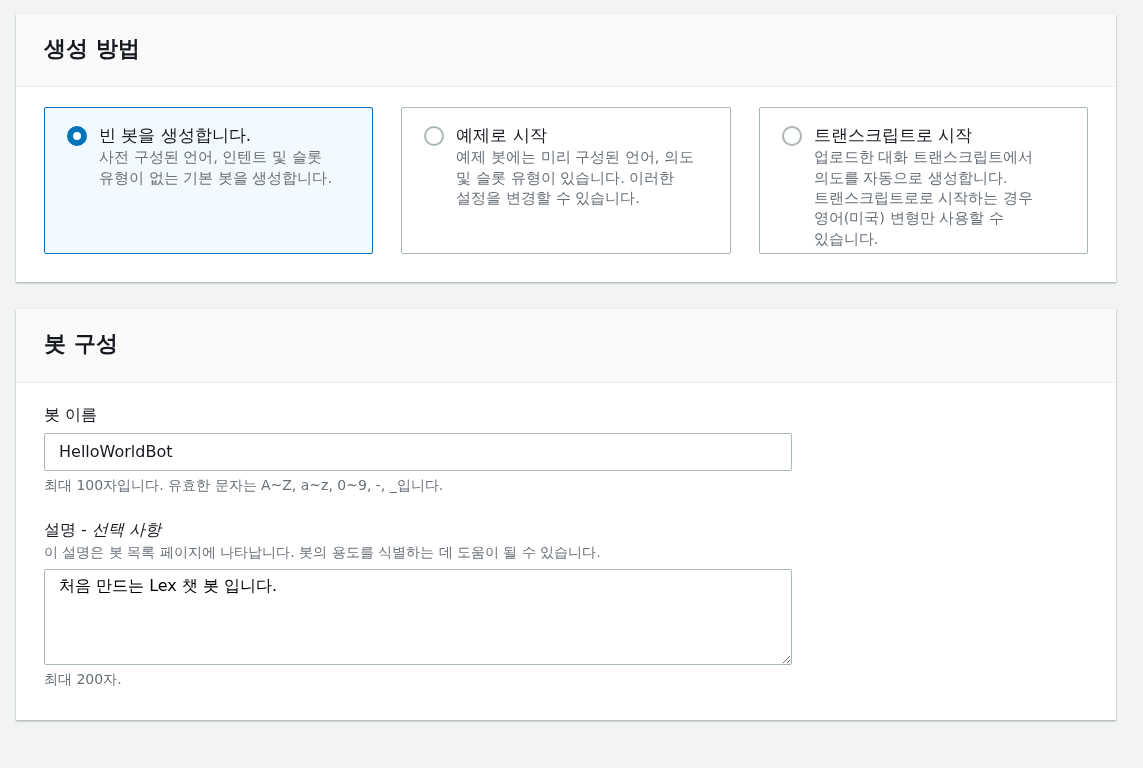 The height and width of the screenshot is (768, 1143). I want to click on option-card: 트랜스크립트로 시작 업로드한 대화 트랜스크립트에서 의도를 자동으로 생성합니다. 트랜스크립트로로 시작하는 경우 영어(미국) 변형만 사용할 수 있습니다., so click(923, 181).